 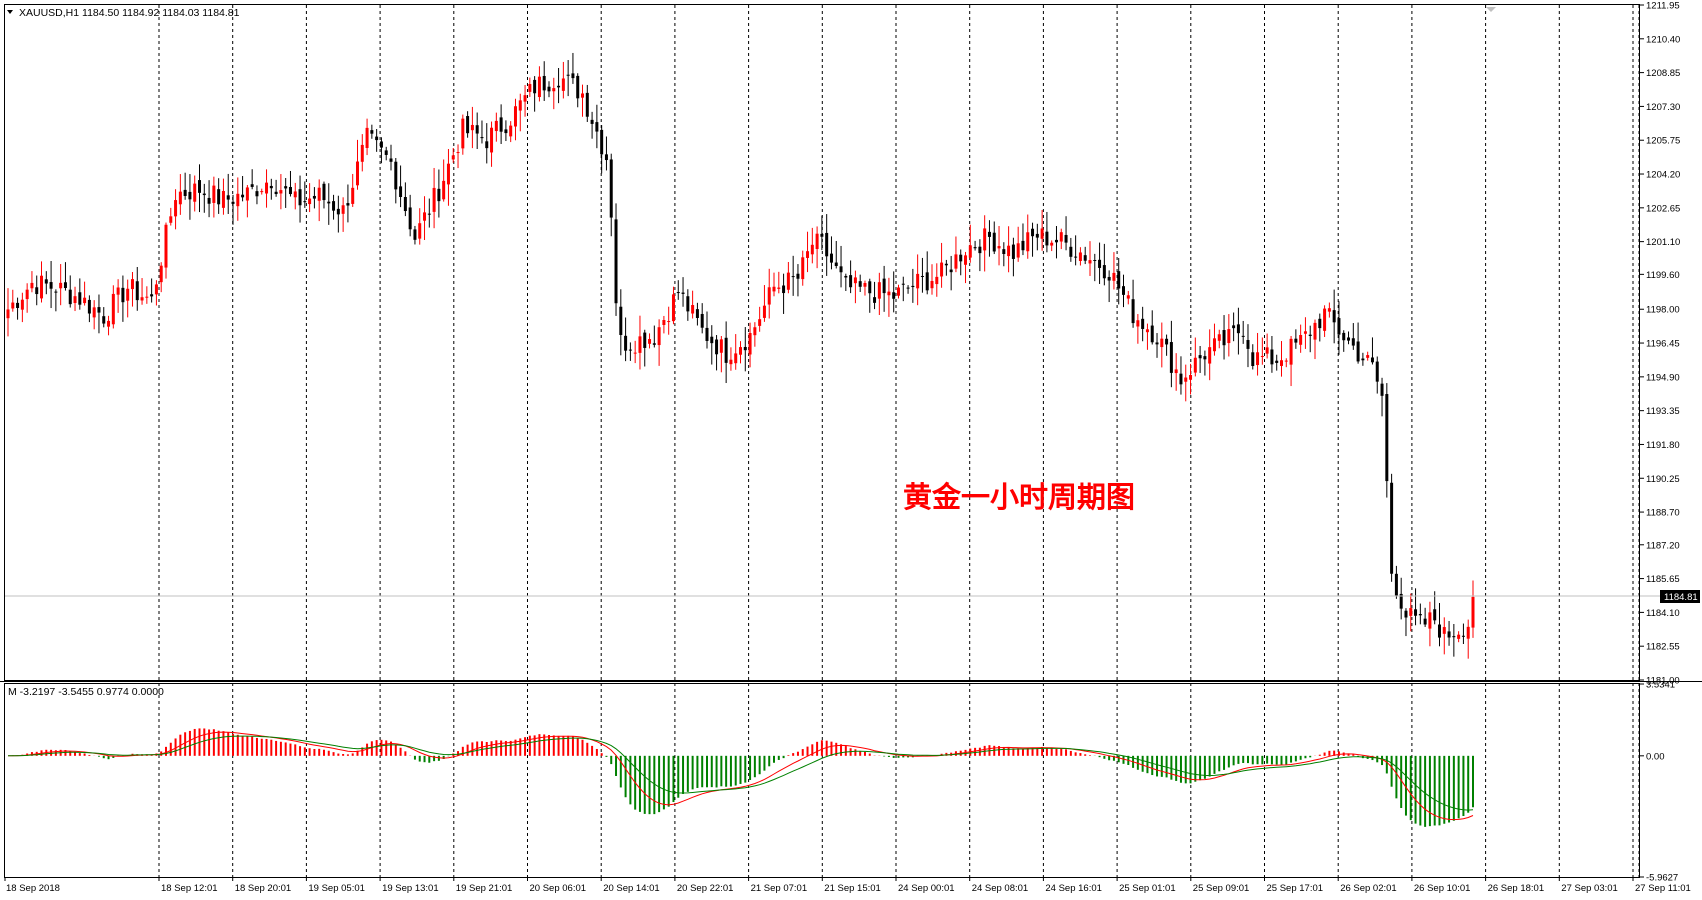 What do you see at coordinates (631, 888) in the screenshot?
I see `time-tick-label: 20 Sep 14:01` at bounding box center [631, 888].